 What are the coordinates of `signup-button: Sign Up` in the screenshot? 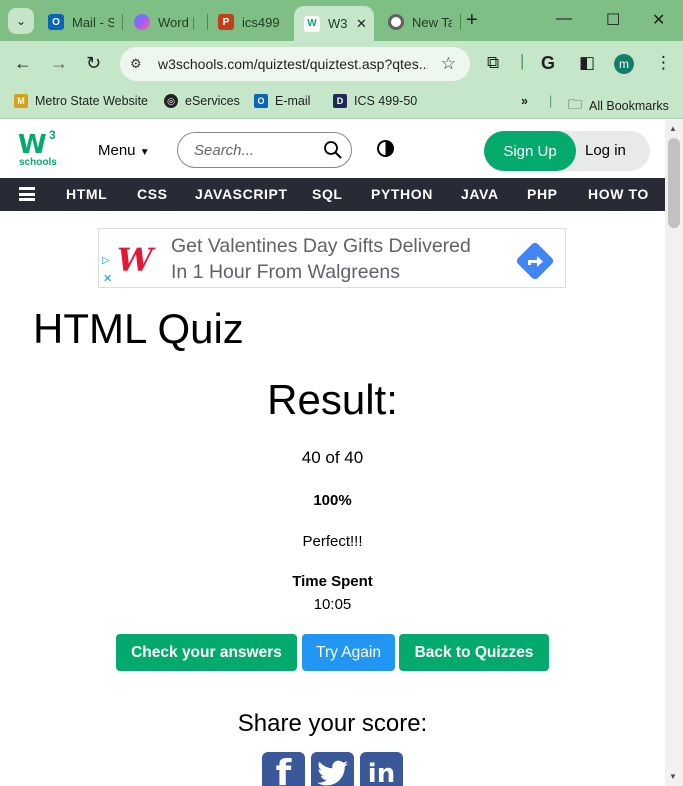 It's located at (530, 151).